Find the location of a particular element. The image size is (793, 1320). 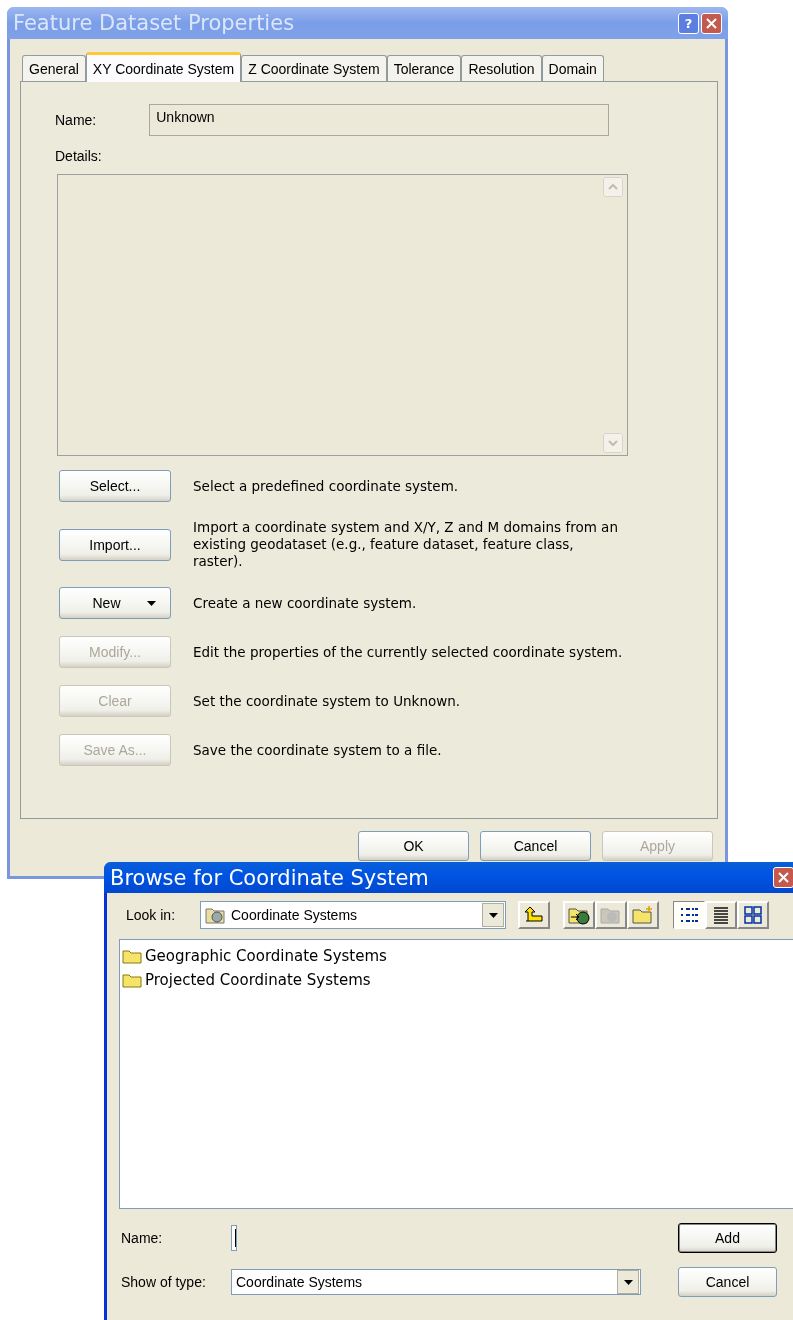

tab: Z Coordinate System is located at coordinates (314, 68).